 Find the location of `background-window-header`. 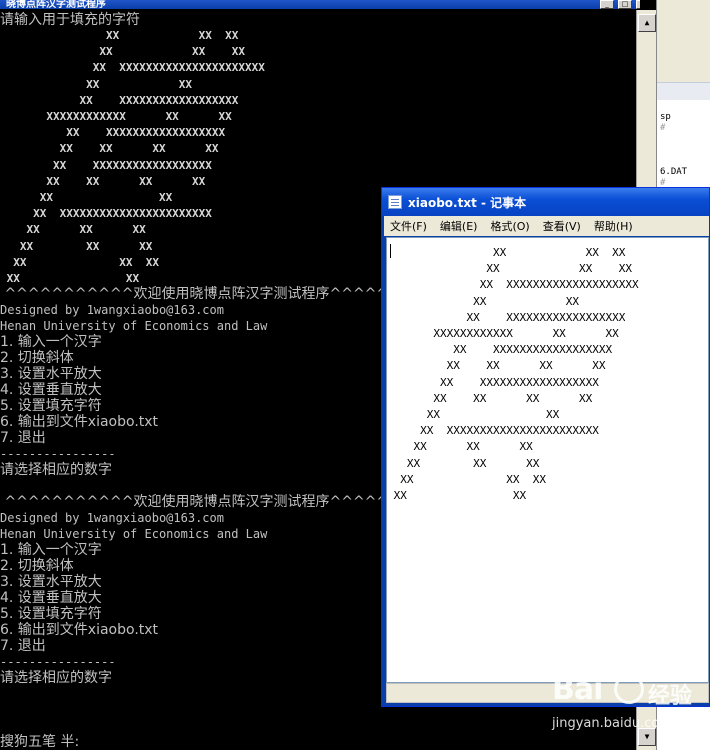

background-window-header is located at coordinates (683, 91).